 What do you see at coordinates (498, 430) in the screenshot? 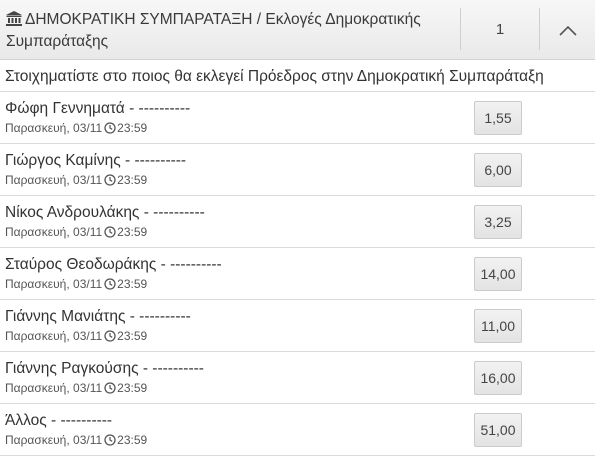
I see `odds-button: 51,00` at bounding box center [498, 430].